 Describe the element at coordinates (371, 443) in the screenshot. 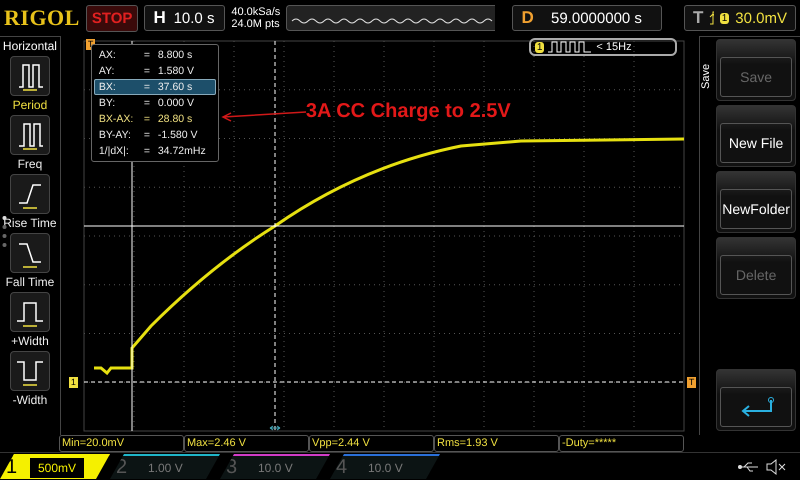

I see `measurement: Vpp=2.44 V` at that location.